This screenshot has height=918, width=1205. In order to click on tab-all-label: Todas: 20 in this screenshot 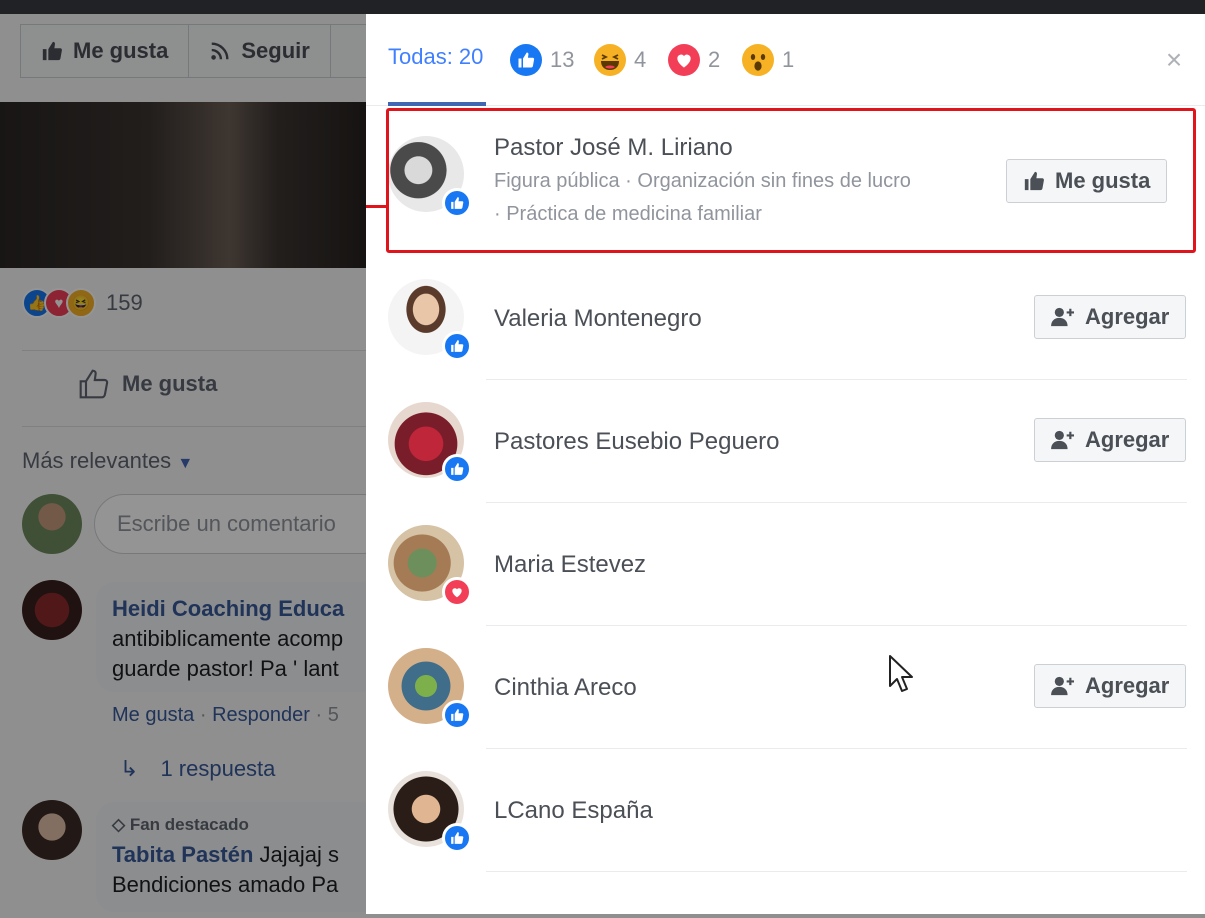, I will do `click(436, 56)`.